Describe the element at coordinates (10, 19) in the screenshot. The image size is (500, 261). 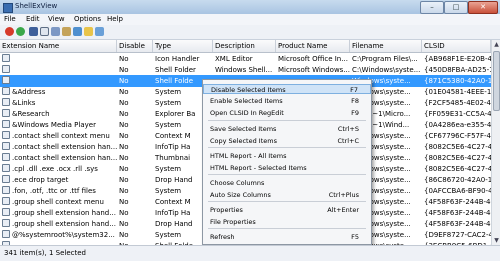
I see `menu-file: File` at that location.